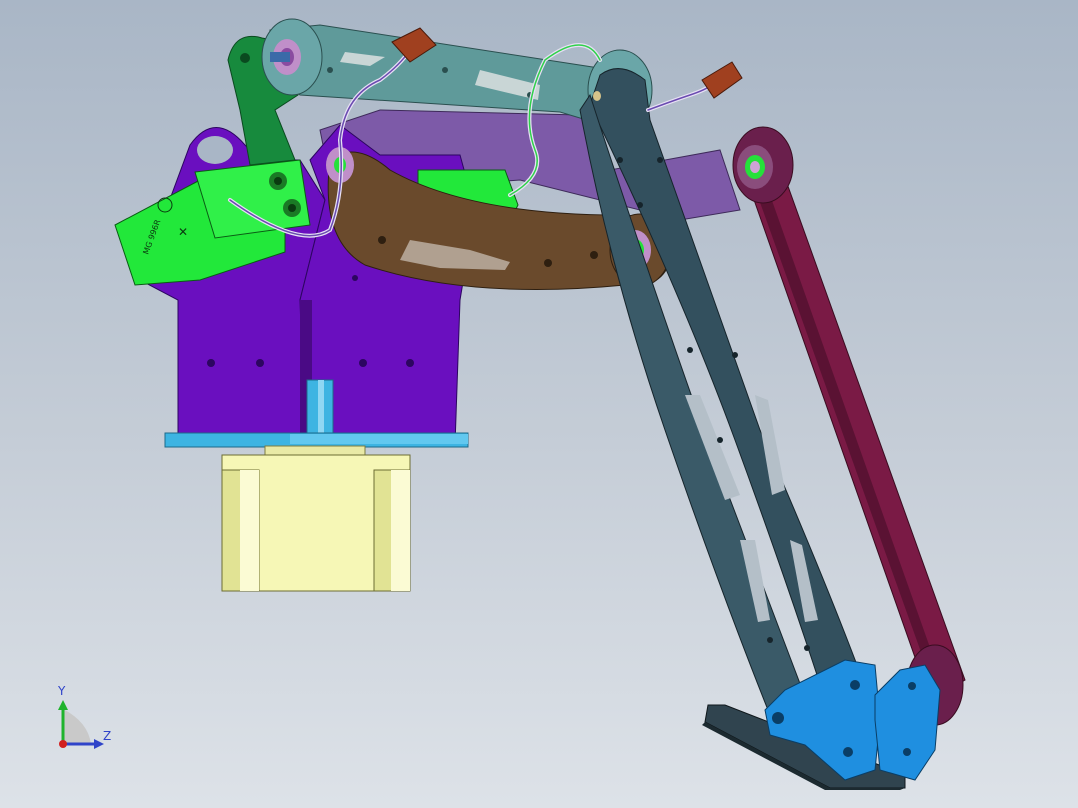 This screenshot has height=808, width=1078. I want to click on y-axis-label: Y, so click(62, 691).